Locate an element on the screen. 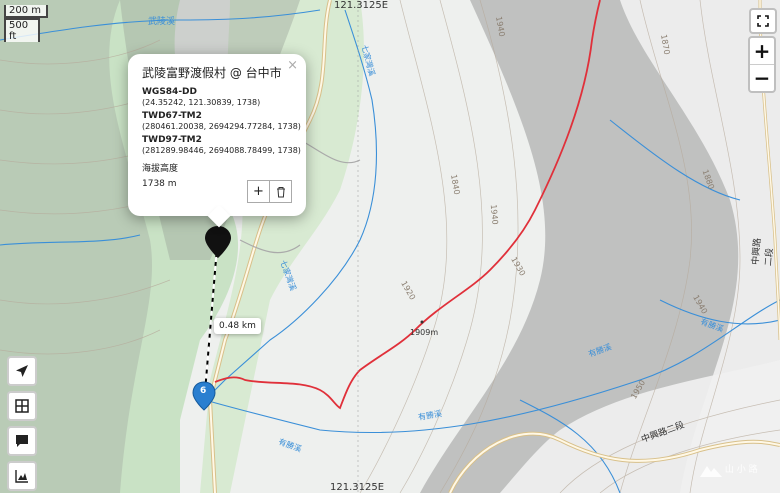  watermark-logo: 山 小 路 is located at coordinates (729, 469).